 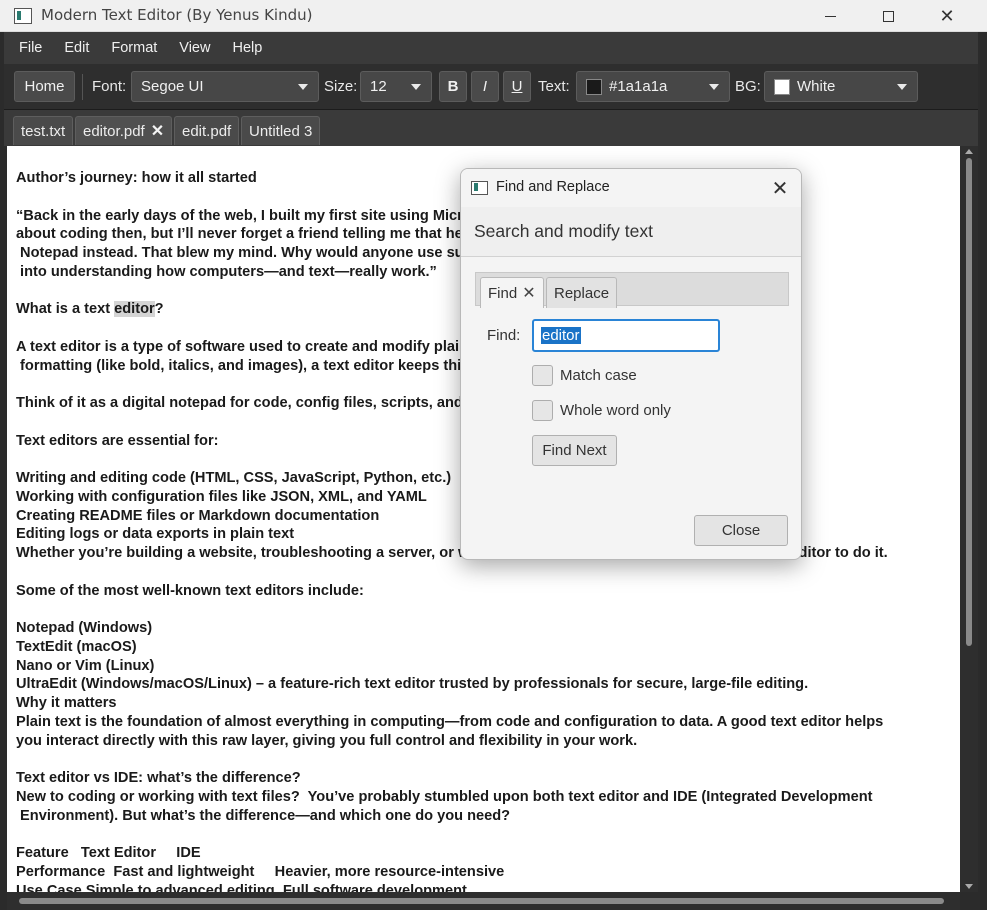 I want to click on maximize-icon, so click(x=888, y=16).